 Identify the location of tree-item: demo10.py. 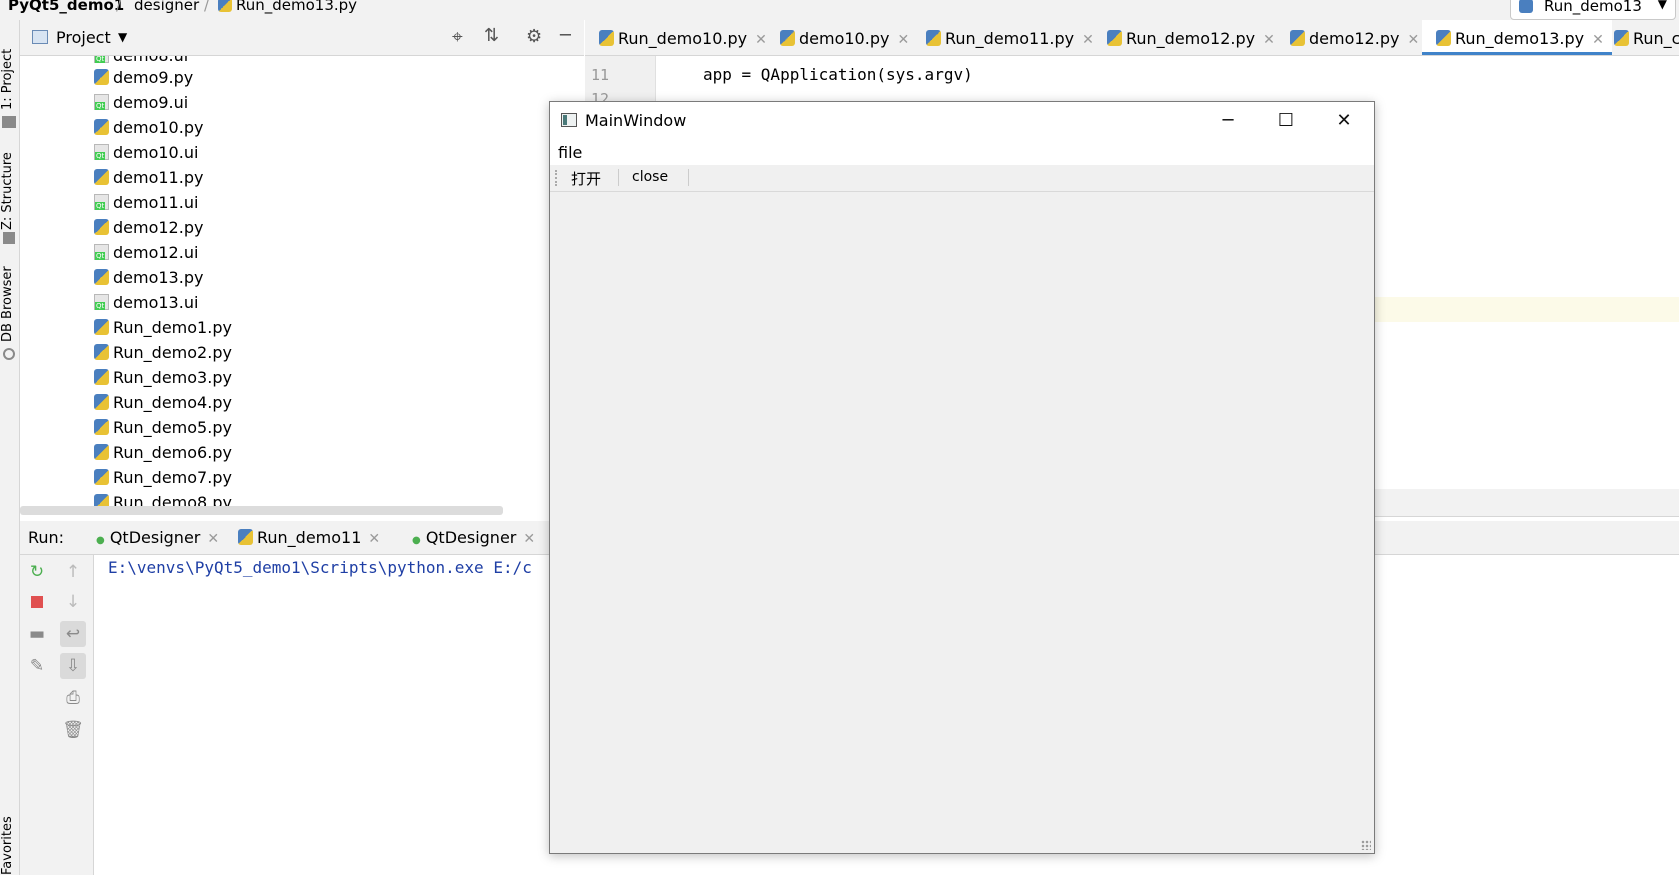
(148, 128).